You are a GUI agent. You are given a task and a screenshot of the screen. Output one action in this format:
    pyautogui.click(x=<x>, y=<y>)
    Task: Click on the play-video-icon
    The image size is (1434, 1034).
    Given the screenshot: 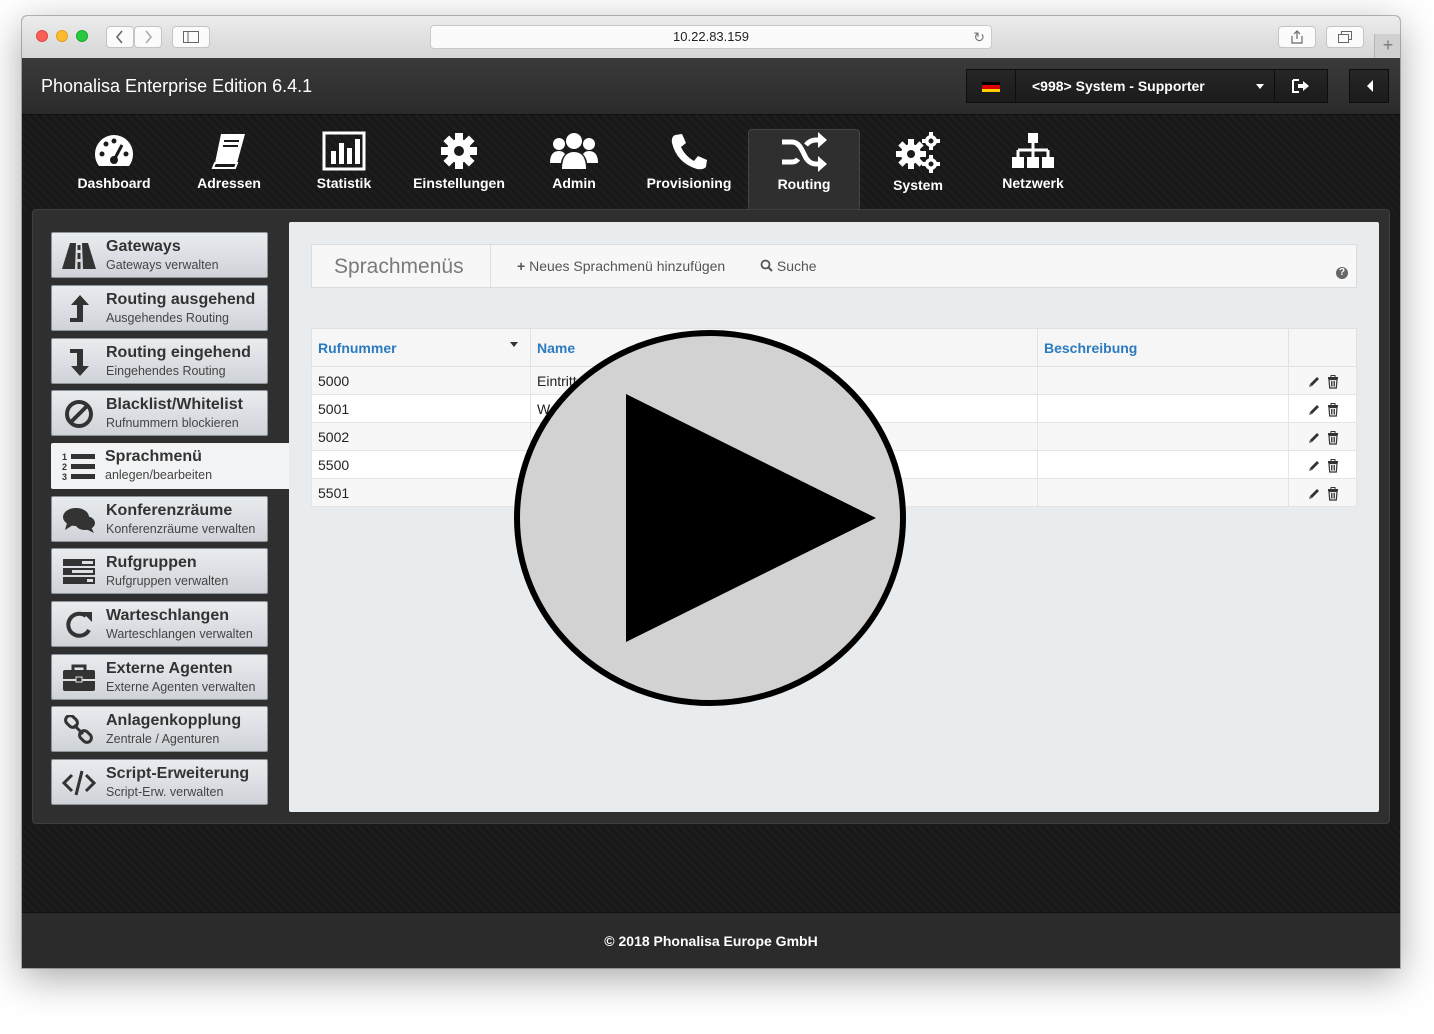 What is the action you would take?
    pyautogui.click(x=710, y=518)
    